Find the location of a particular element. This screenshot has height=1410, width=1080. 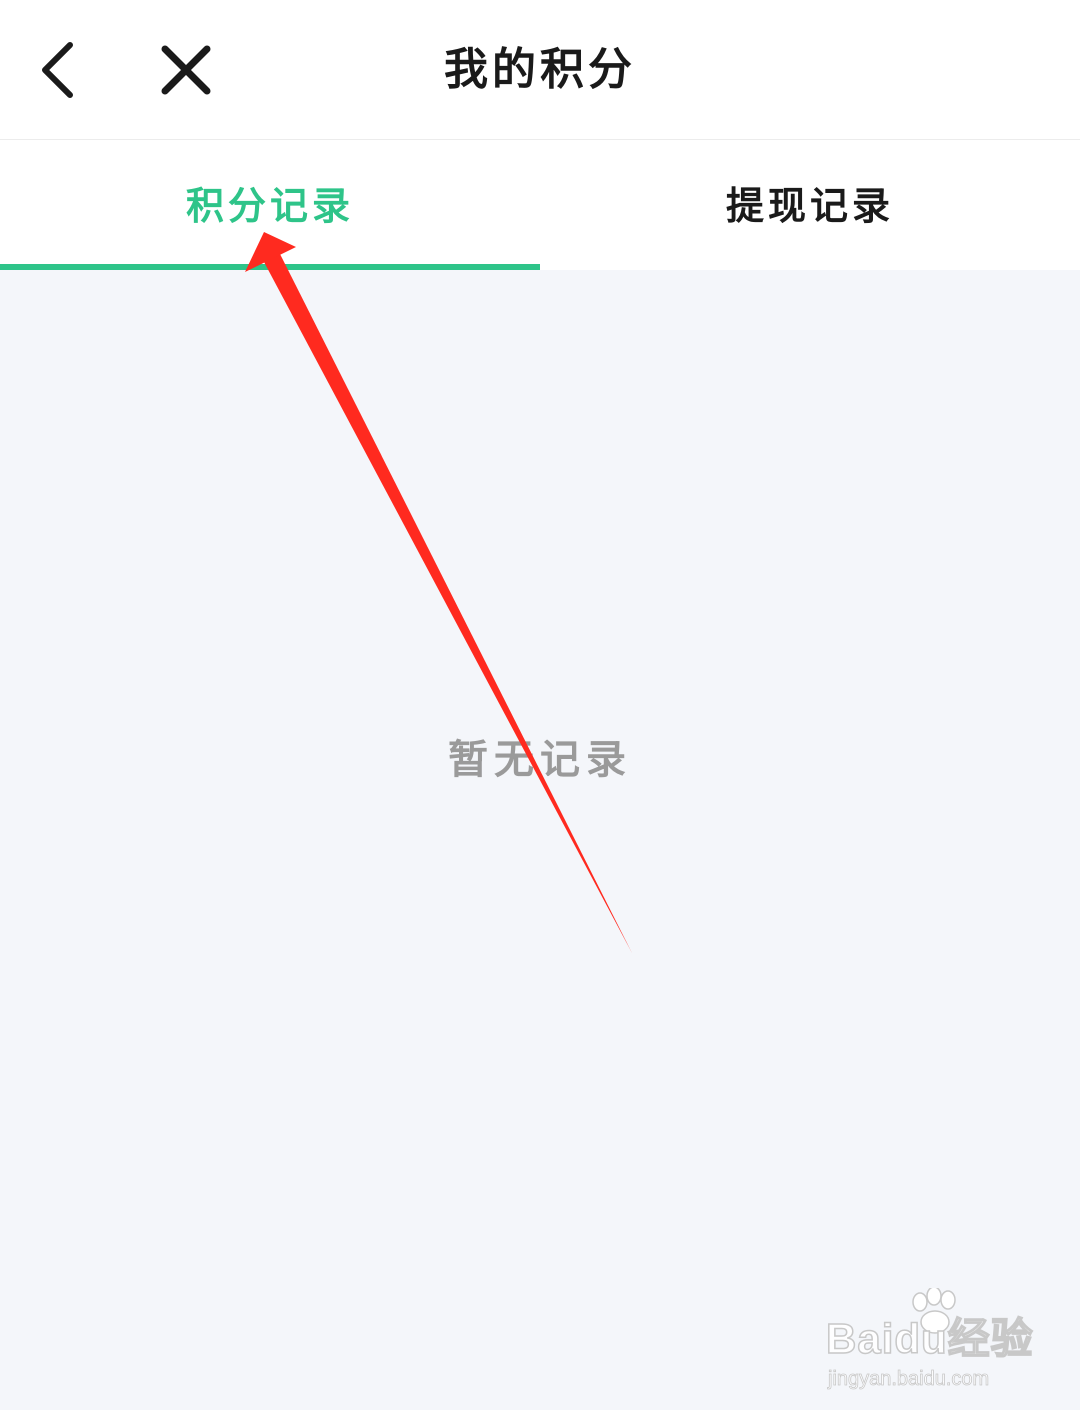

chevron-left-icon is located at coordinates (57, 70).